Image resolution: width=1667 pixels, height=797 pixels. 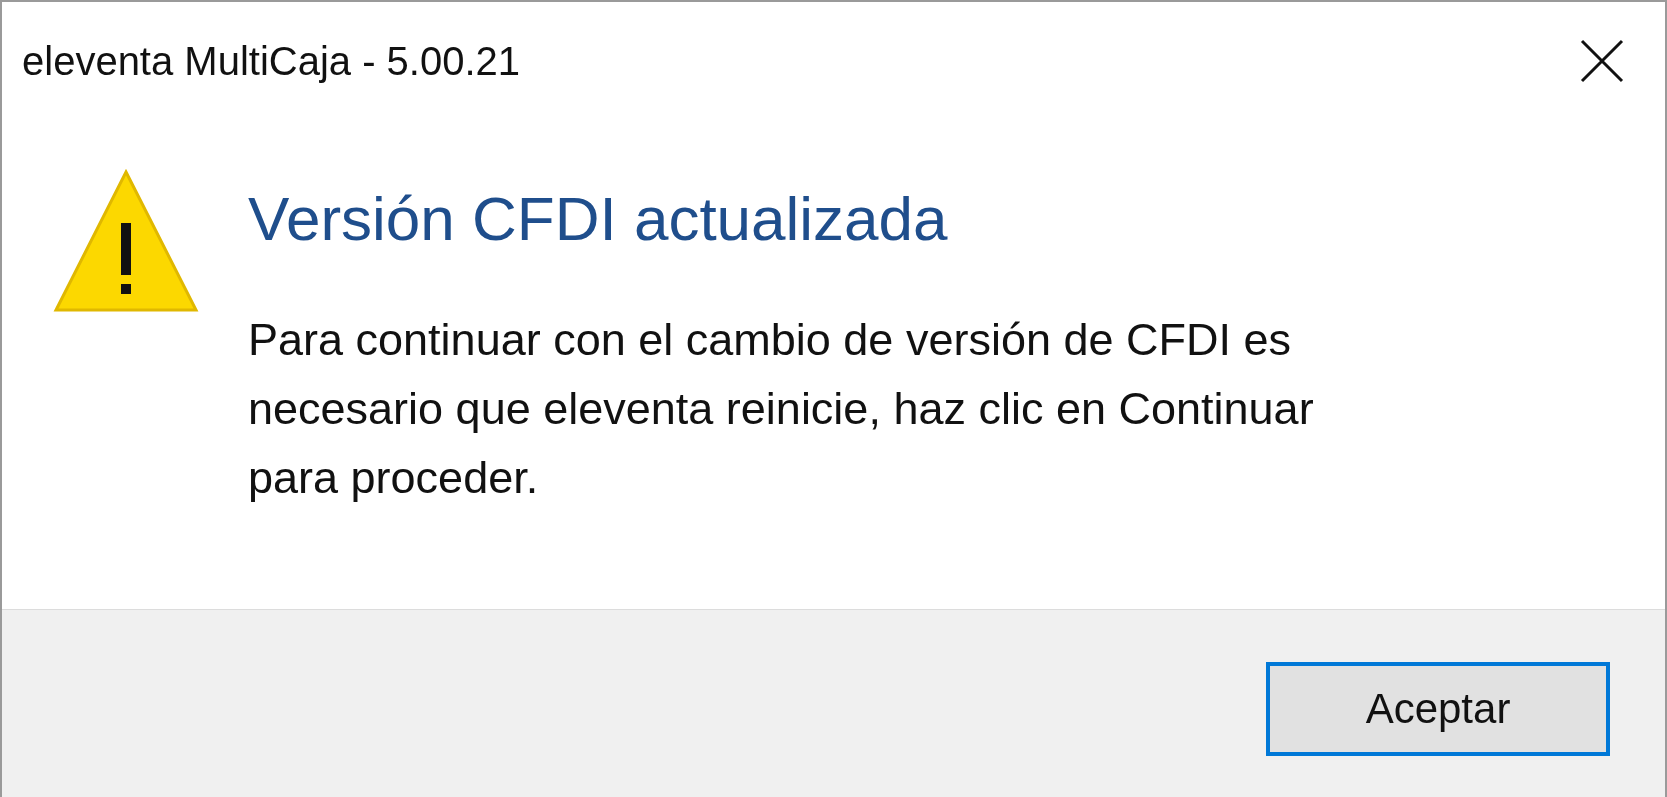 I want to click on message-heading: Versión CFDI actualizada, so click(x=598, y=219).